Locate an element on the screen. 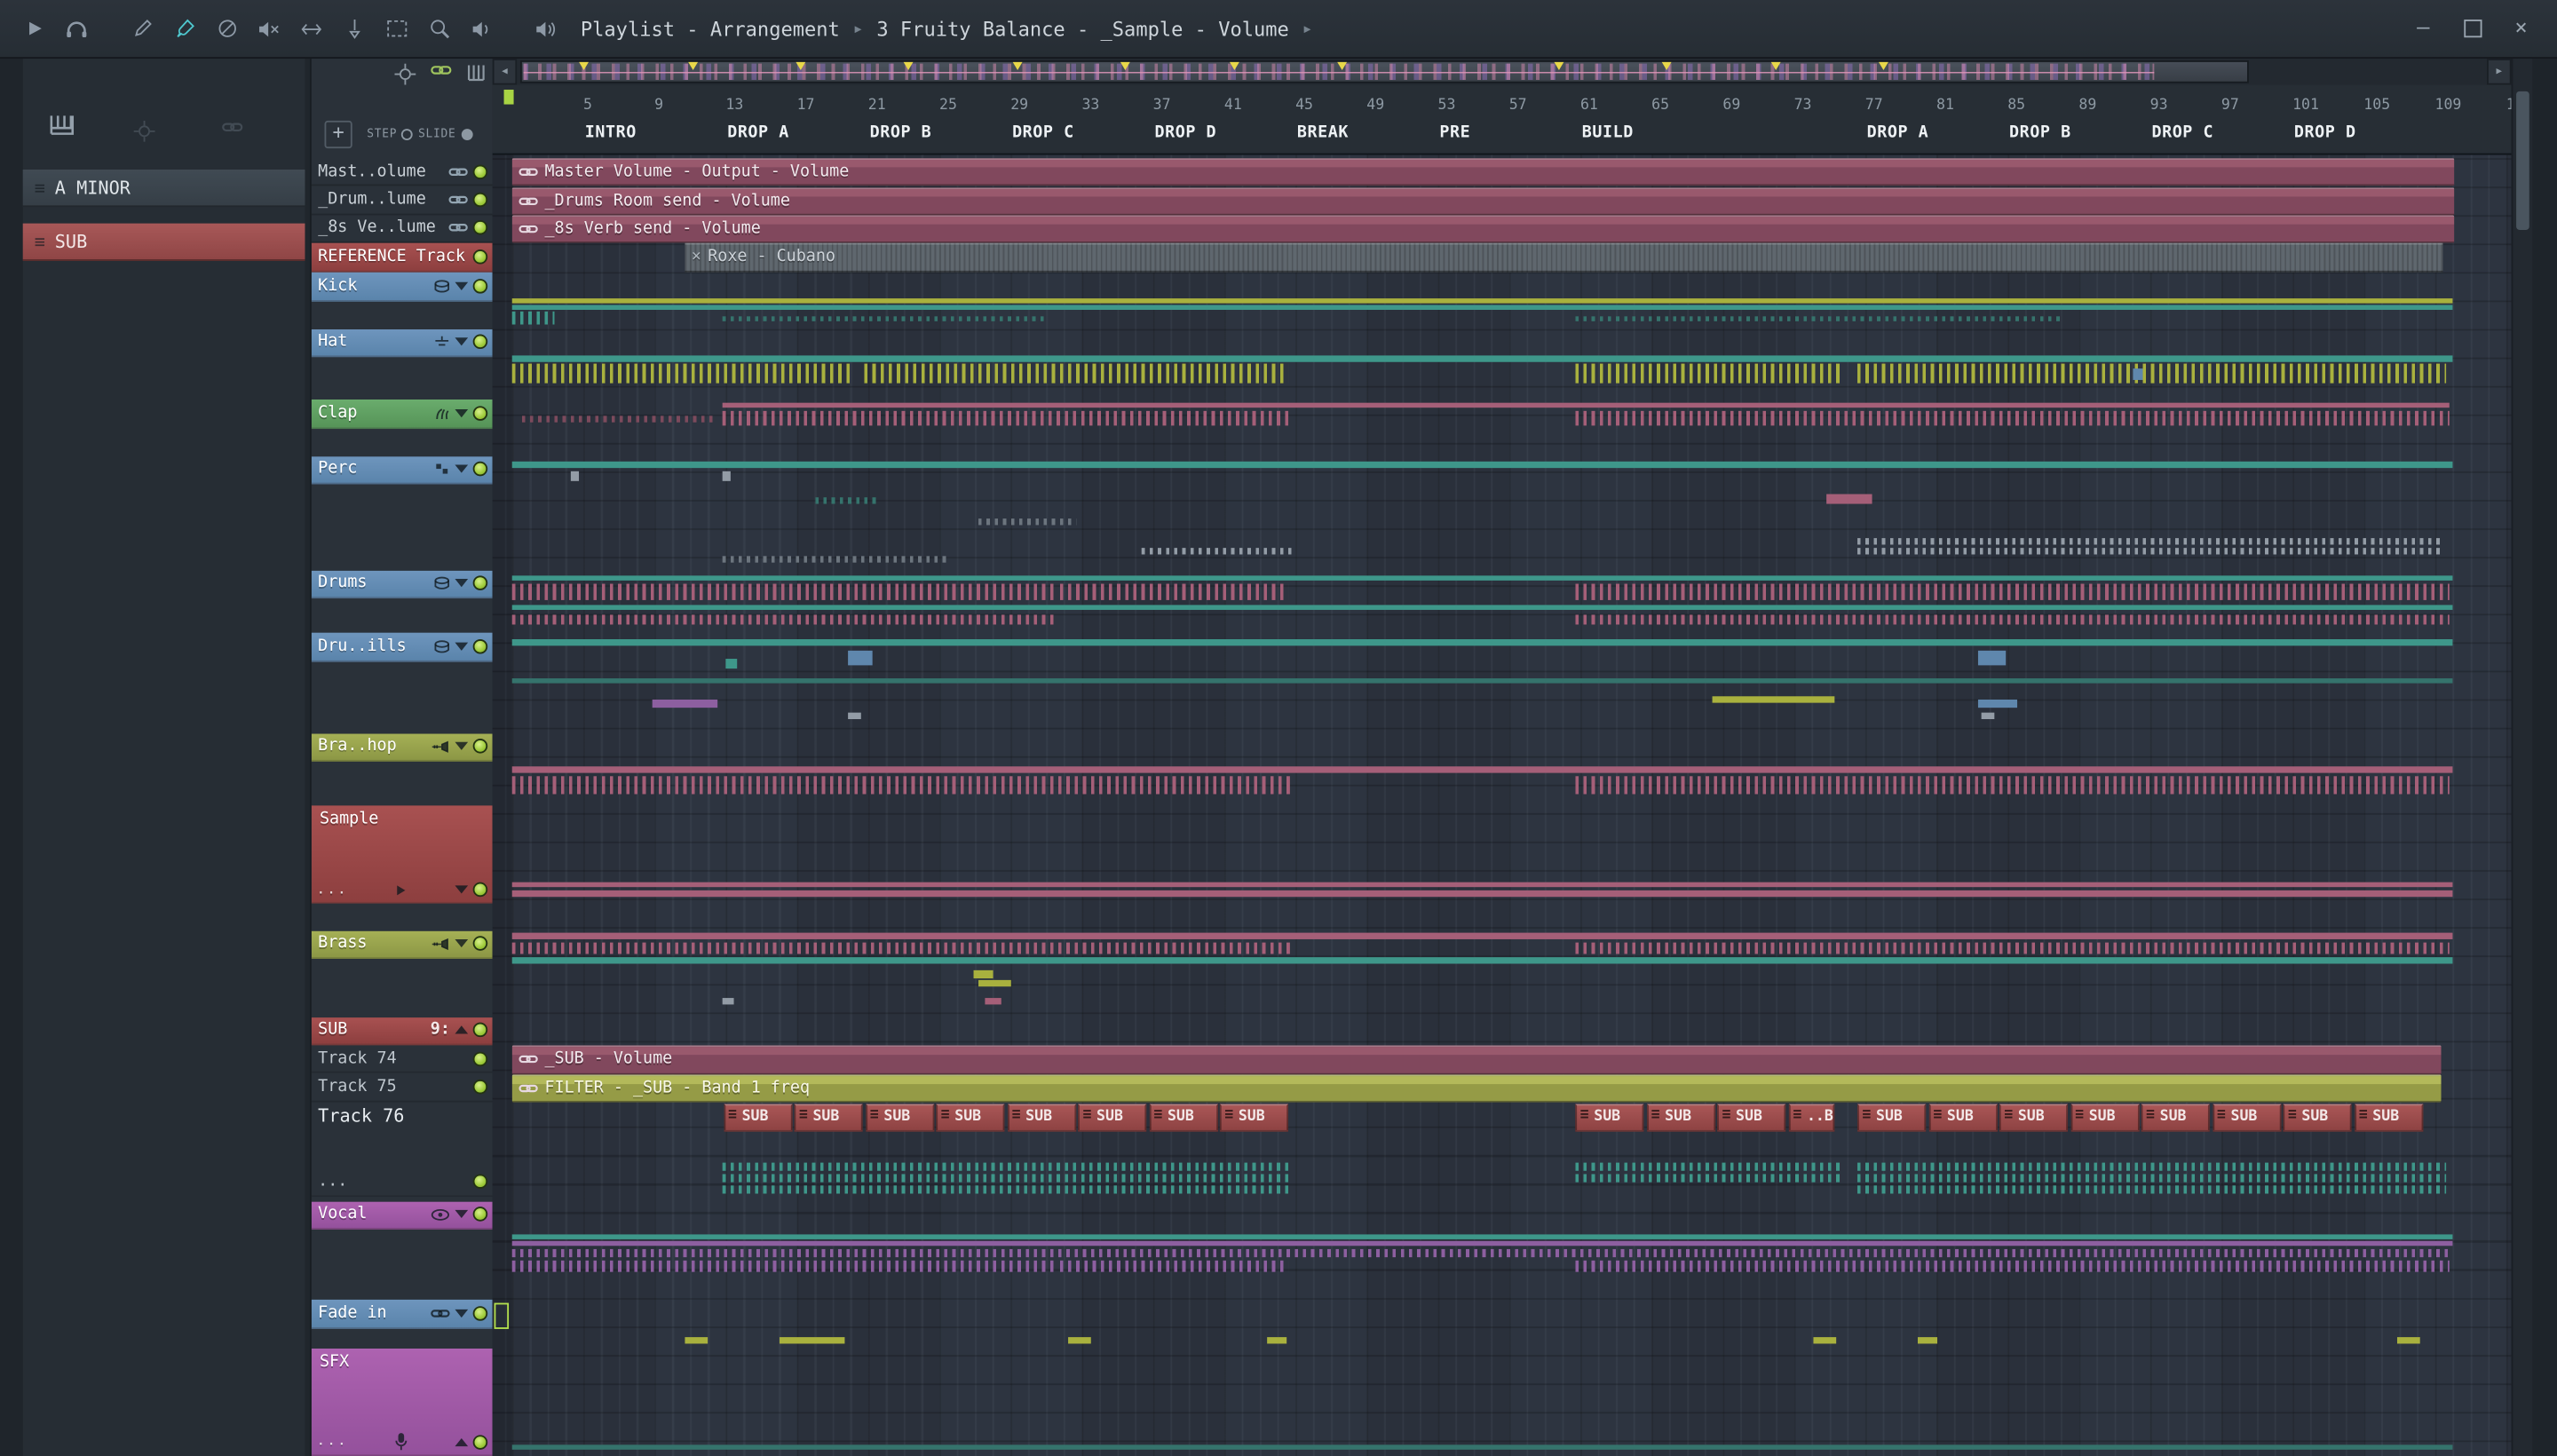  play-icon is located at coordinates (33, 28).